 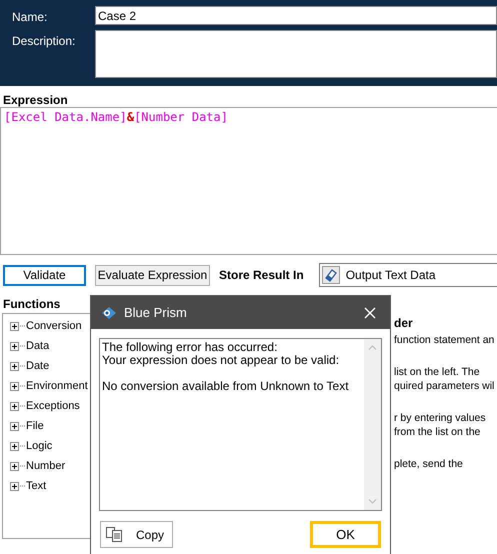 What do you see at coordinates (30, 346) in the screenshot?
I see `tree-item: Data` at bounding box center [30, 346].